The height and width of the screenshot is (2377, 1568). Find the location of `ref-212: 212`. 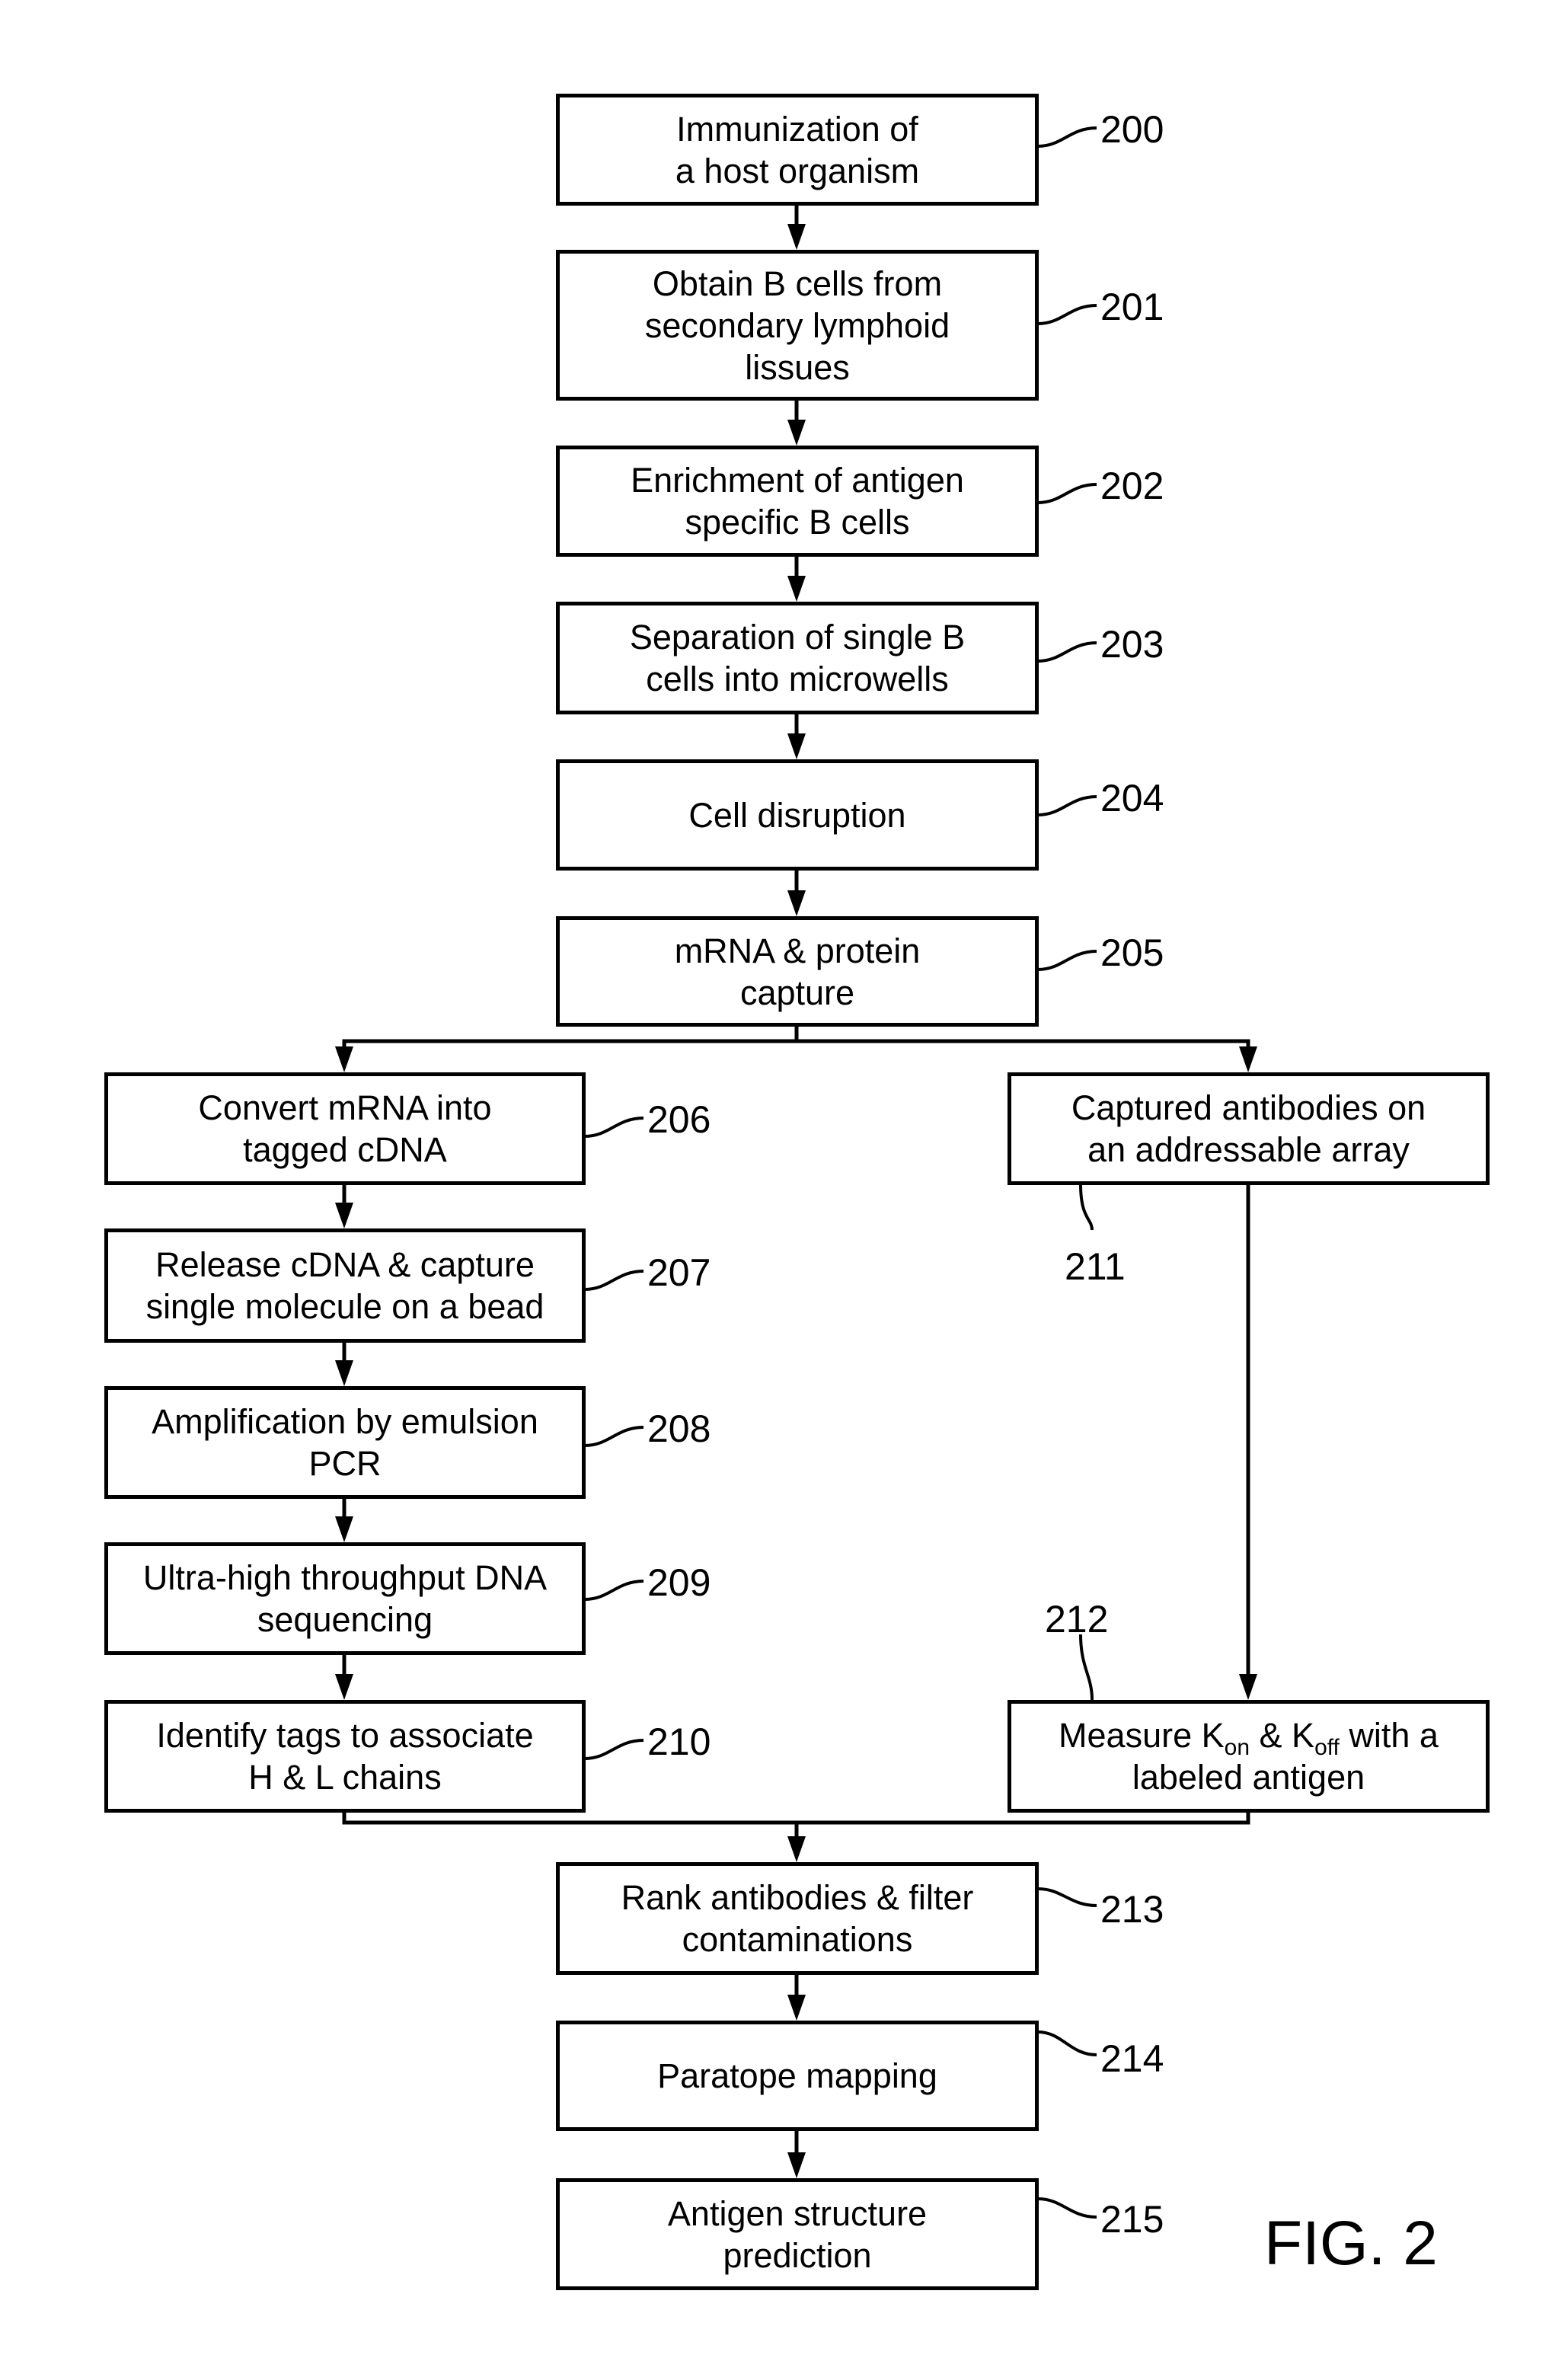

ref-212: 212 is located at coordinates (1077, 1619).